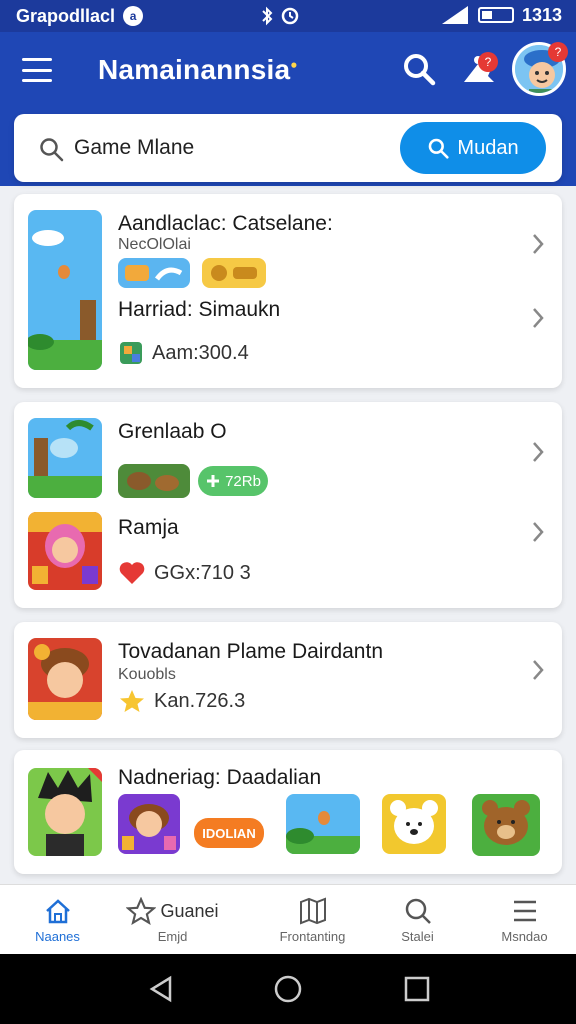  I want to click on battery-icon, so click(495, 15).